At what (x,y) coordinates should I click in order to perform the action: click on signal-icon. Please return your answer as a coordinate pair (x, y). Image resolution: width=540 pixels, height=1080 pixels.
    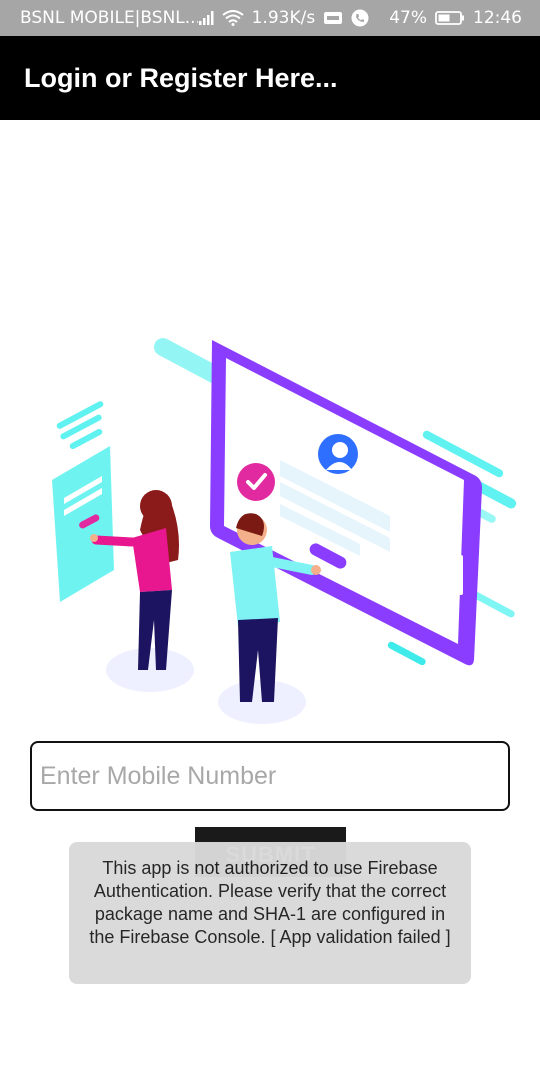
    Looking at the image, I should click on (206, 18).